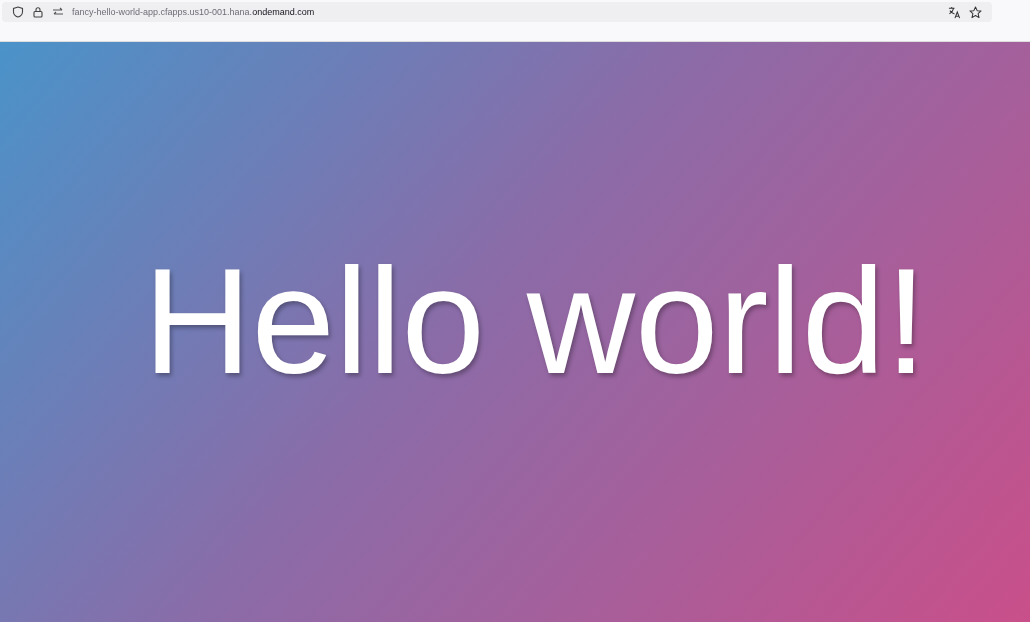  What do you see at coordinates (954, 12) in the screenshot?
I see `translate-icon` at bounding box center [954, 12].